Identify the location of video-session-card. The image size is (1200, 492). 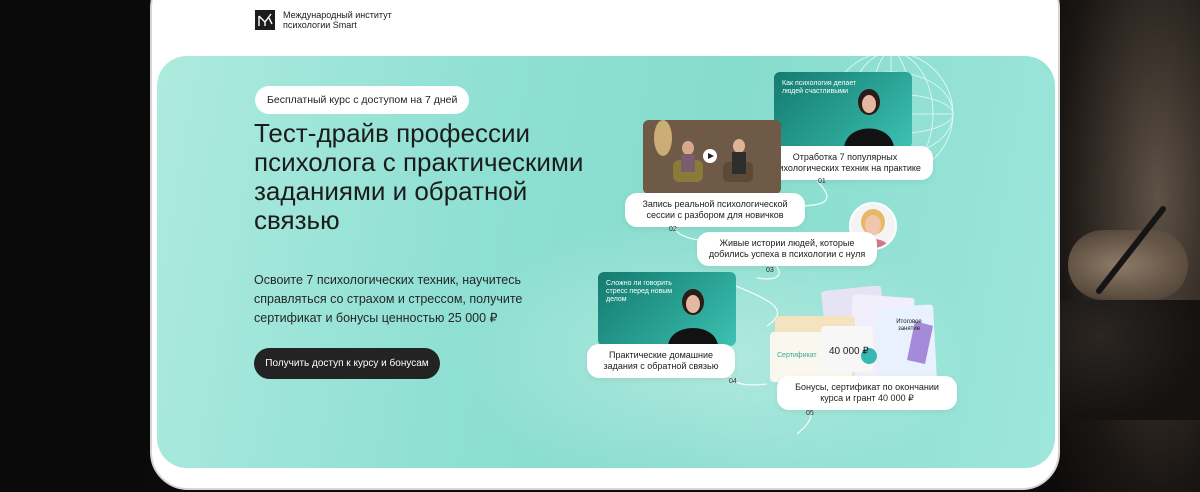
(712, 157).